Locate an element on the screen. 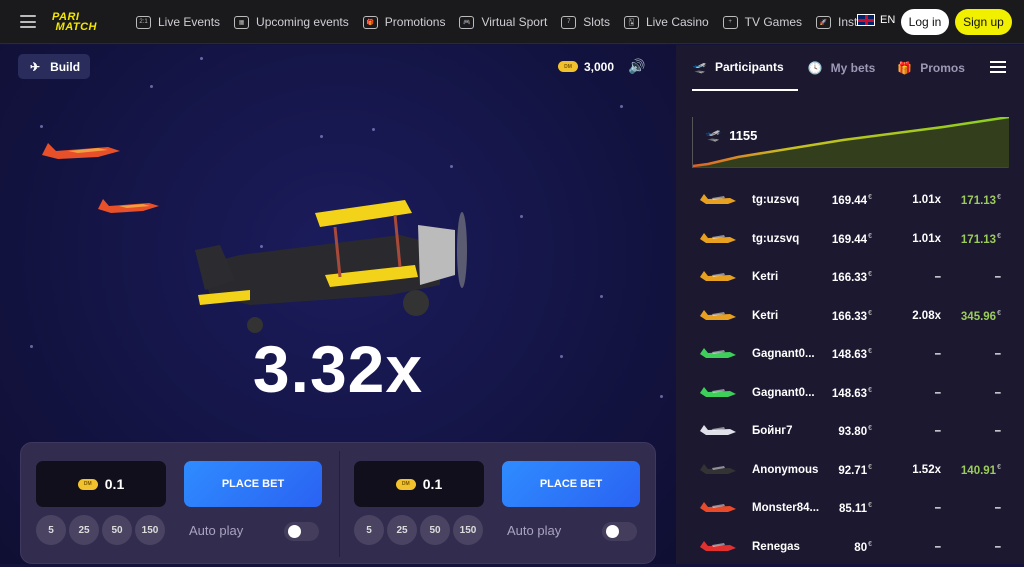 The height and width of the screenshot is (567, 1024). bet-slot-1: DM0.1 PLACE BET 52550150 Auto play is located at coordinates (180, 503).